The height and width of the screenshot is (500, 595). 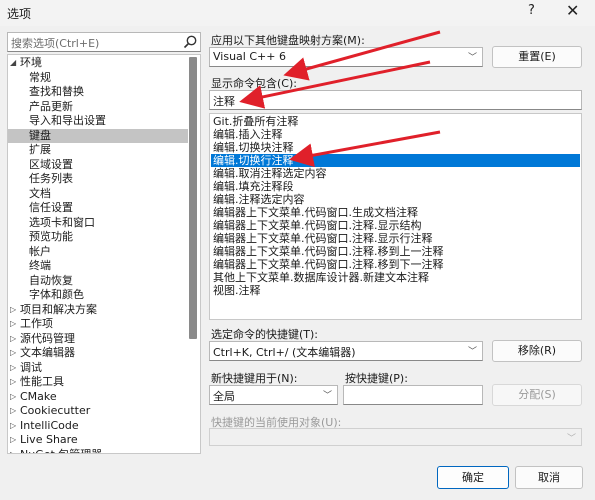 What do you see at coordinates (31, 62) in the screenshot?
I see `tree-item-label: 环境` at bounding box center [31, 62].